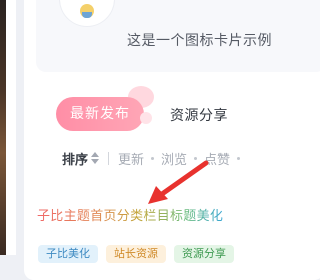 Image resolution: width=320 pixels, height=280 pixels. What do you see at coordinates (109, 158) in the screenshot?
I see `divider` at bounding box center [109, 158].